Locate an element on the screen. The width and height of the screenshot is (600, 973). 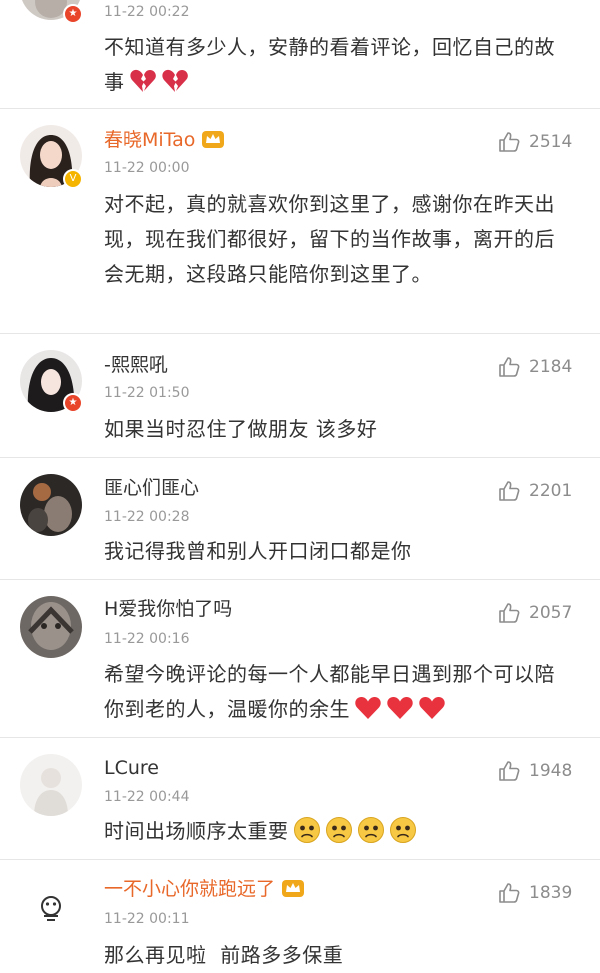
comment-text: 希望今晚评论的每一个人都能早日遇到那个可以陪你到老的人，温暖你的余生 is located at coordinates (329, 691).